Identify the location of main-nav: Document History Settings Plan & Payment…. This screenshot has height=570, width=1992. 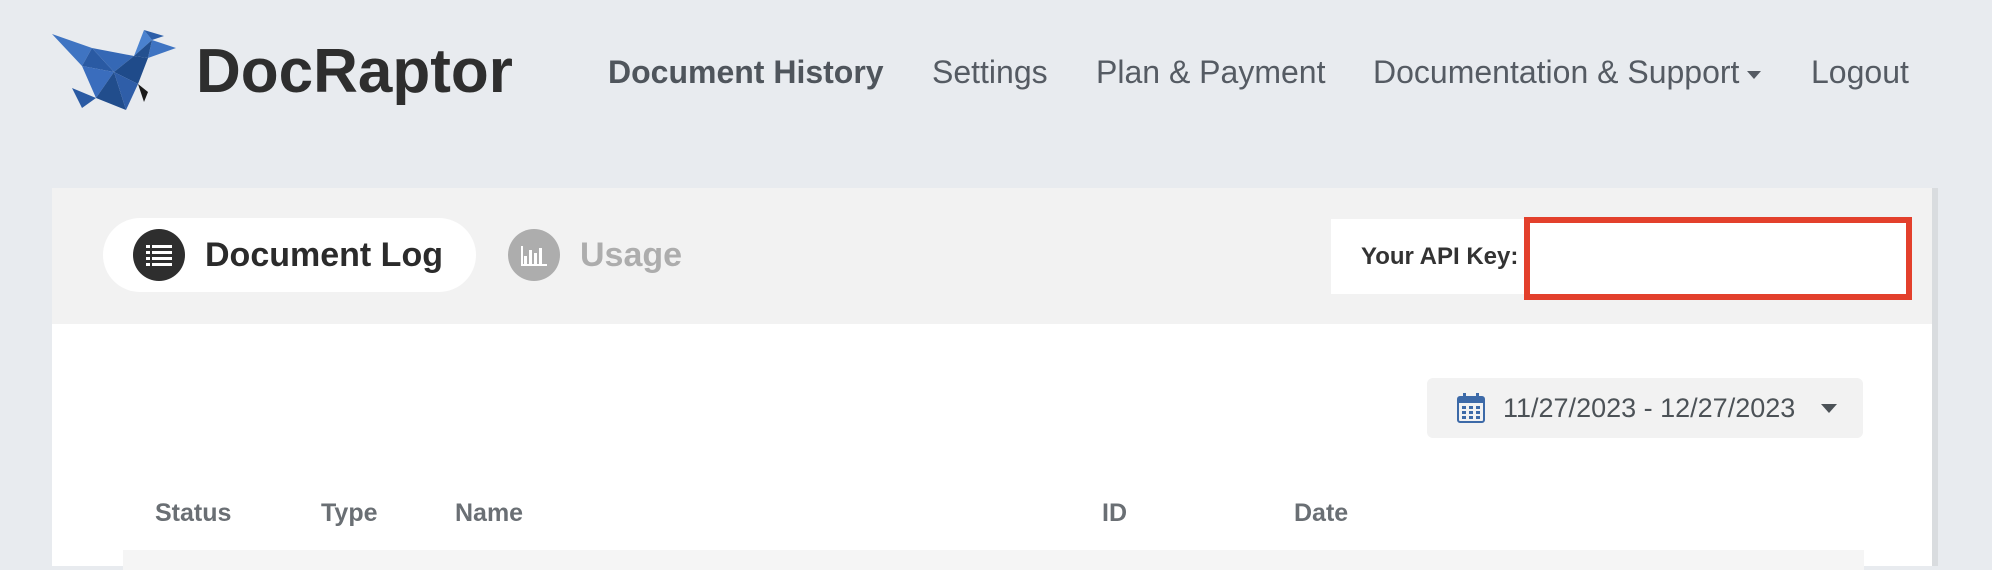
(996, 76).